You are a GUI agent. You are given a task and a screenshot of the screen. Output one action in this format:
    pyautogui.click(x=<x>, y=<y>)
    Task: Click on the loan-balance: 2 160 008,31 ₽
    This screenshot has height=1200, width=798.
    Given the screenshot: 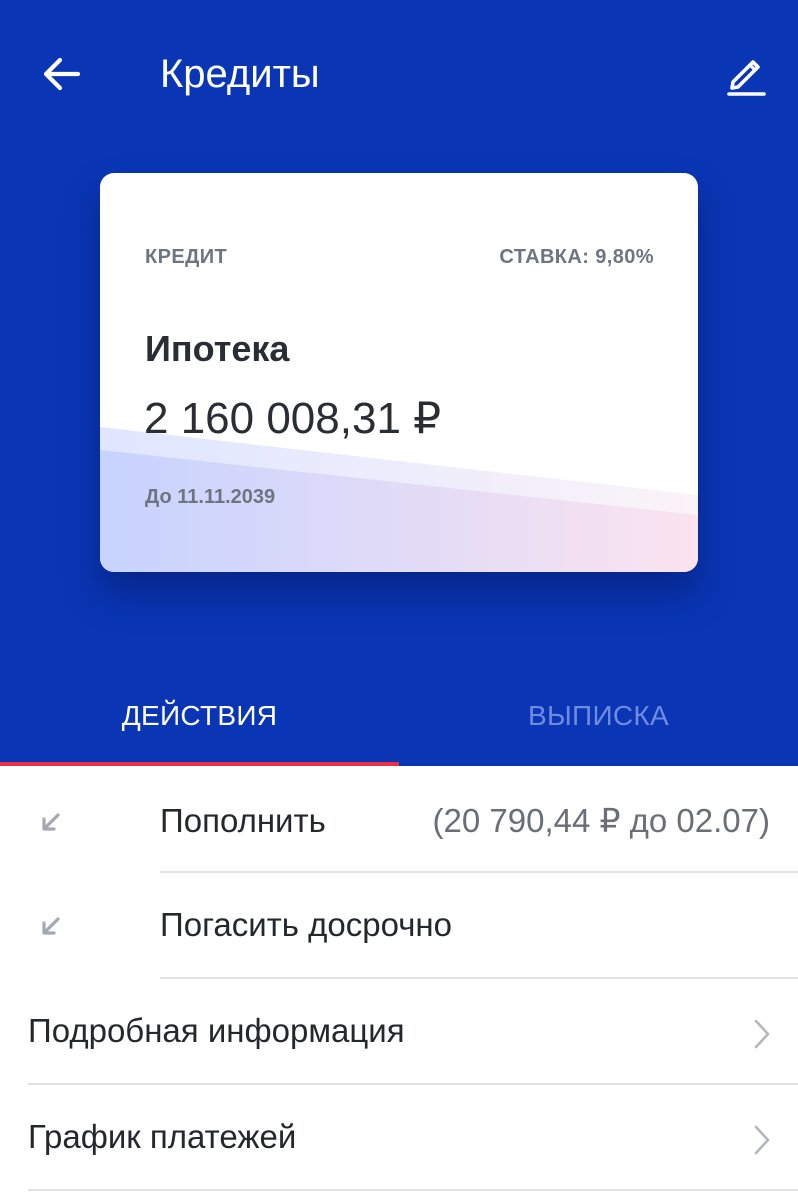 What is the action you would take?
    pyautogui.click(x=293, y=418)
    